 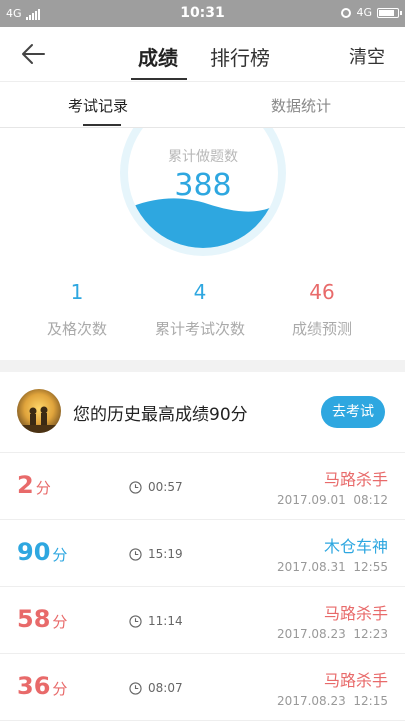 What do you see at coordinates (202, 54) in the screenshot?
I see `top-nav: 成绩 排行榜 清空` at bounding box center [202, 54].